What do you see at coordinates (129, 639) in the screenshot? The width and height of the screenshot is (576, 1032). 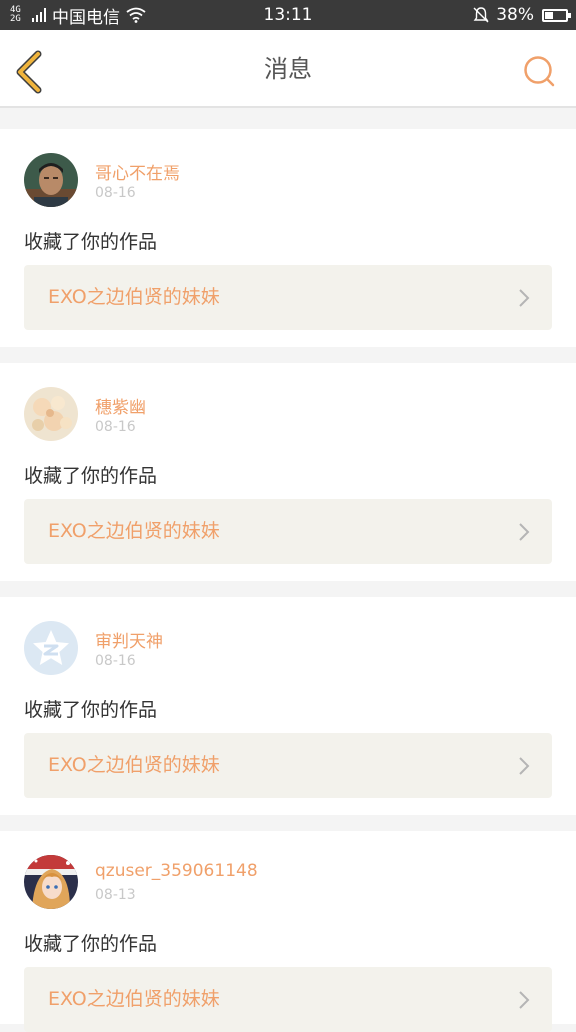 I see `user-name: 审判天神` at bounding box center [129, 639].